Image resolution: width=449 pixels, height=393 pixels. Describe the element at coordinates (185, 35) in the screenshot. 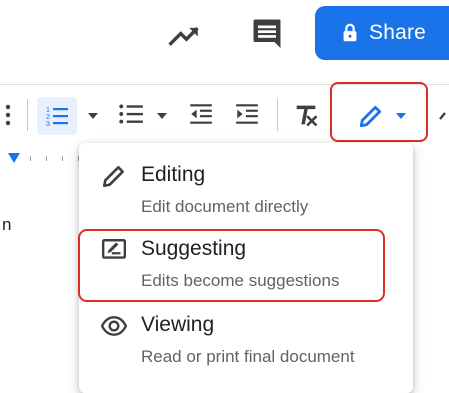

I see `activity-trend-icon` at that location.